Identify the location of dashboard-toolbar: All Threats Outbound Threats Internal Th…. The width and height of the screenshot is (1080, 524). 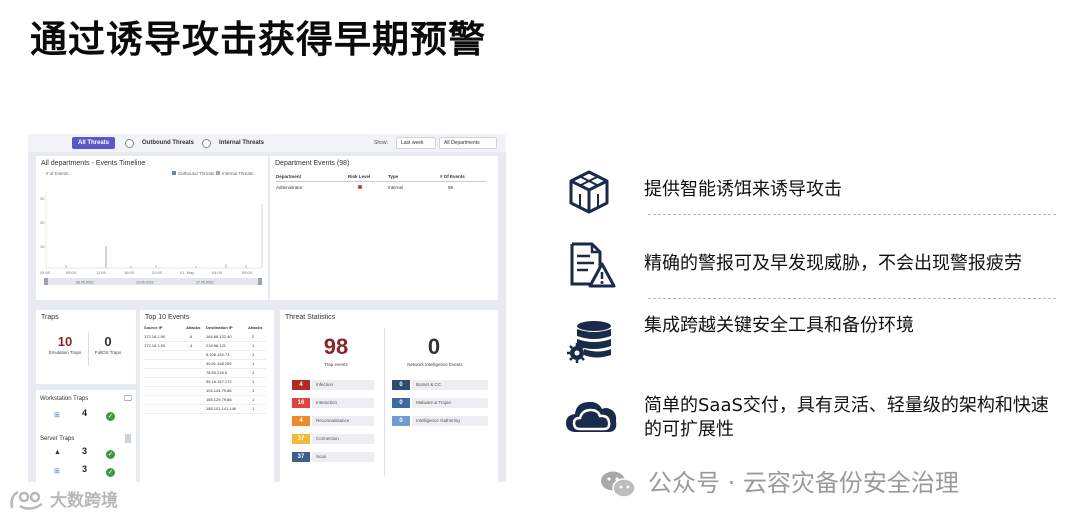
(267, 143).